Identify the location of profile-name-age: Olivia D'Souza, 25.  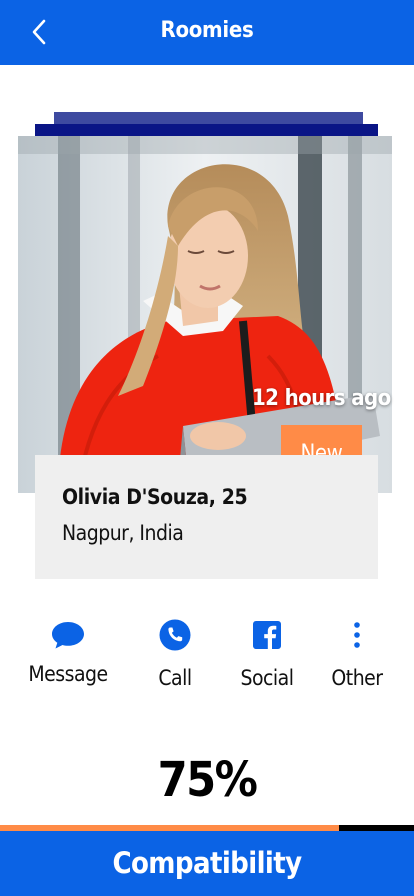
(155, 497).